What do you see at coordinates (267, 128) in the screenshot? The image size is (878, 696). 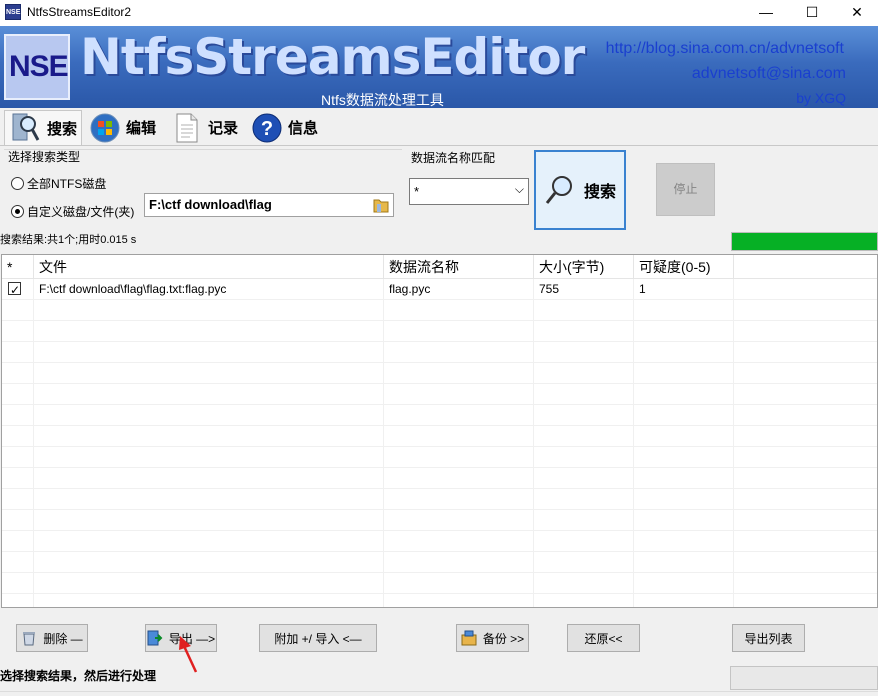 I see `help-icon: ?` at bounding box center [267, 128].